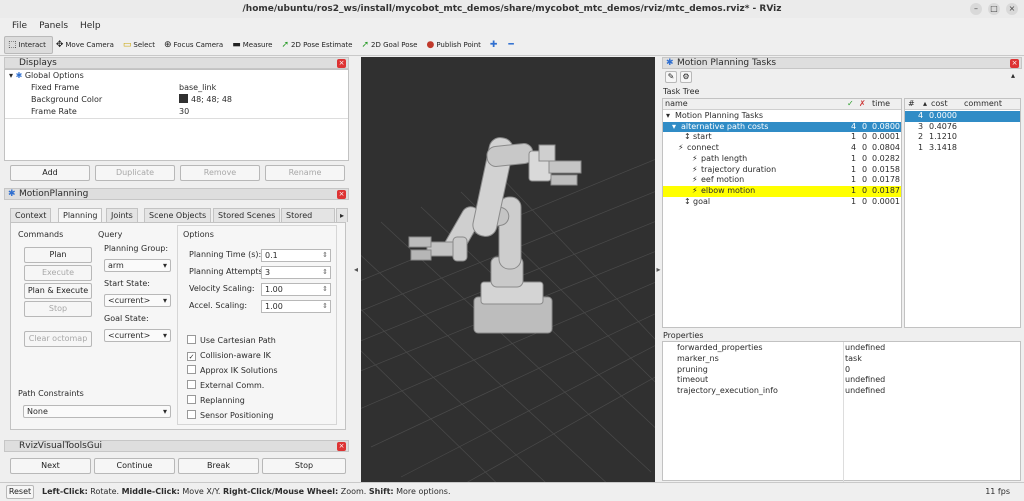 This screenshot has height=501, width=1024. What do you see at coordinates (841, 380) in the screenshot?
I see `property-row: timeout undefined` at bounding box center [841, 380].